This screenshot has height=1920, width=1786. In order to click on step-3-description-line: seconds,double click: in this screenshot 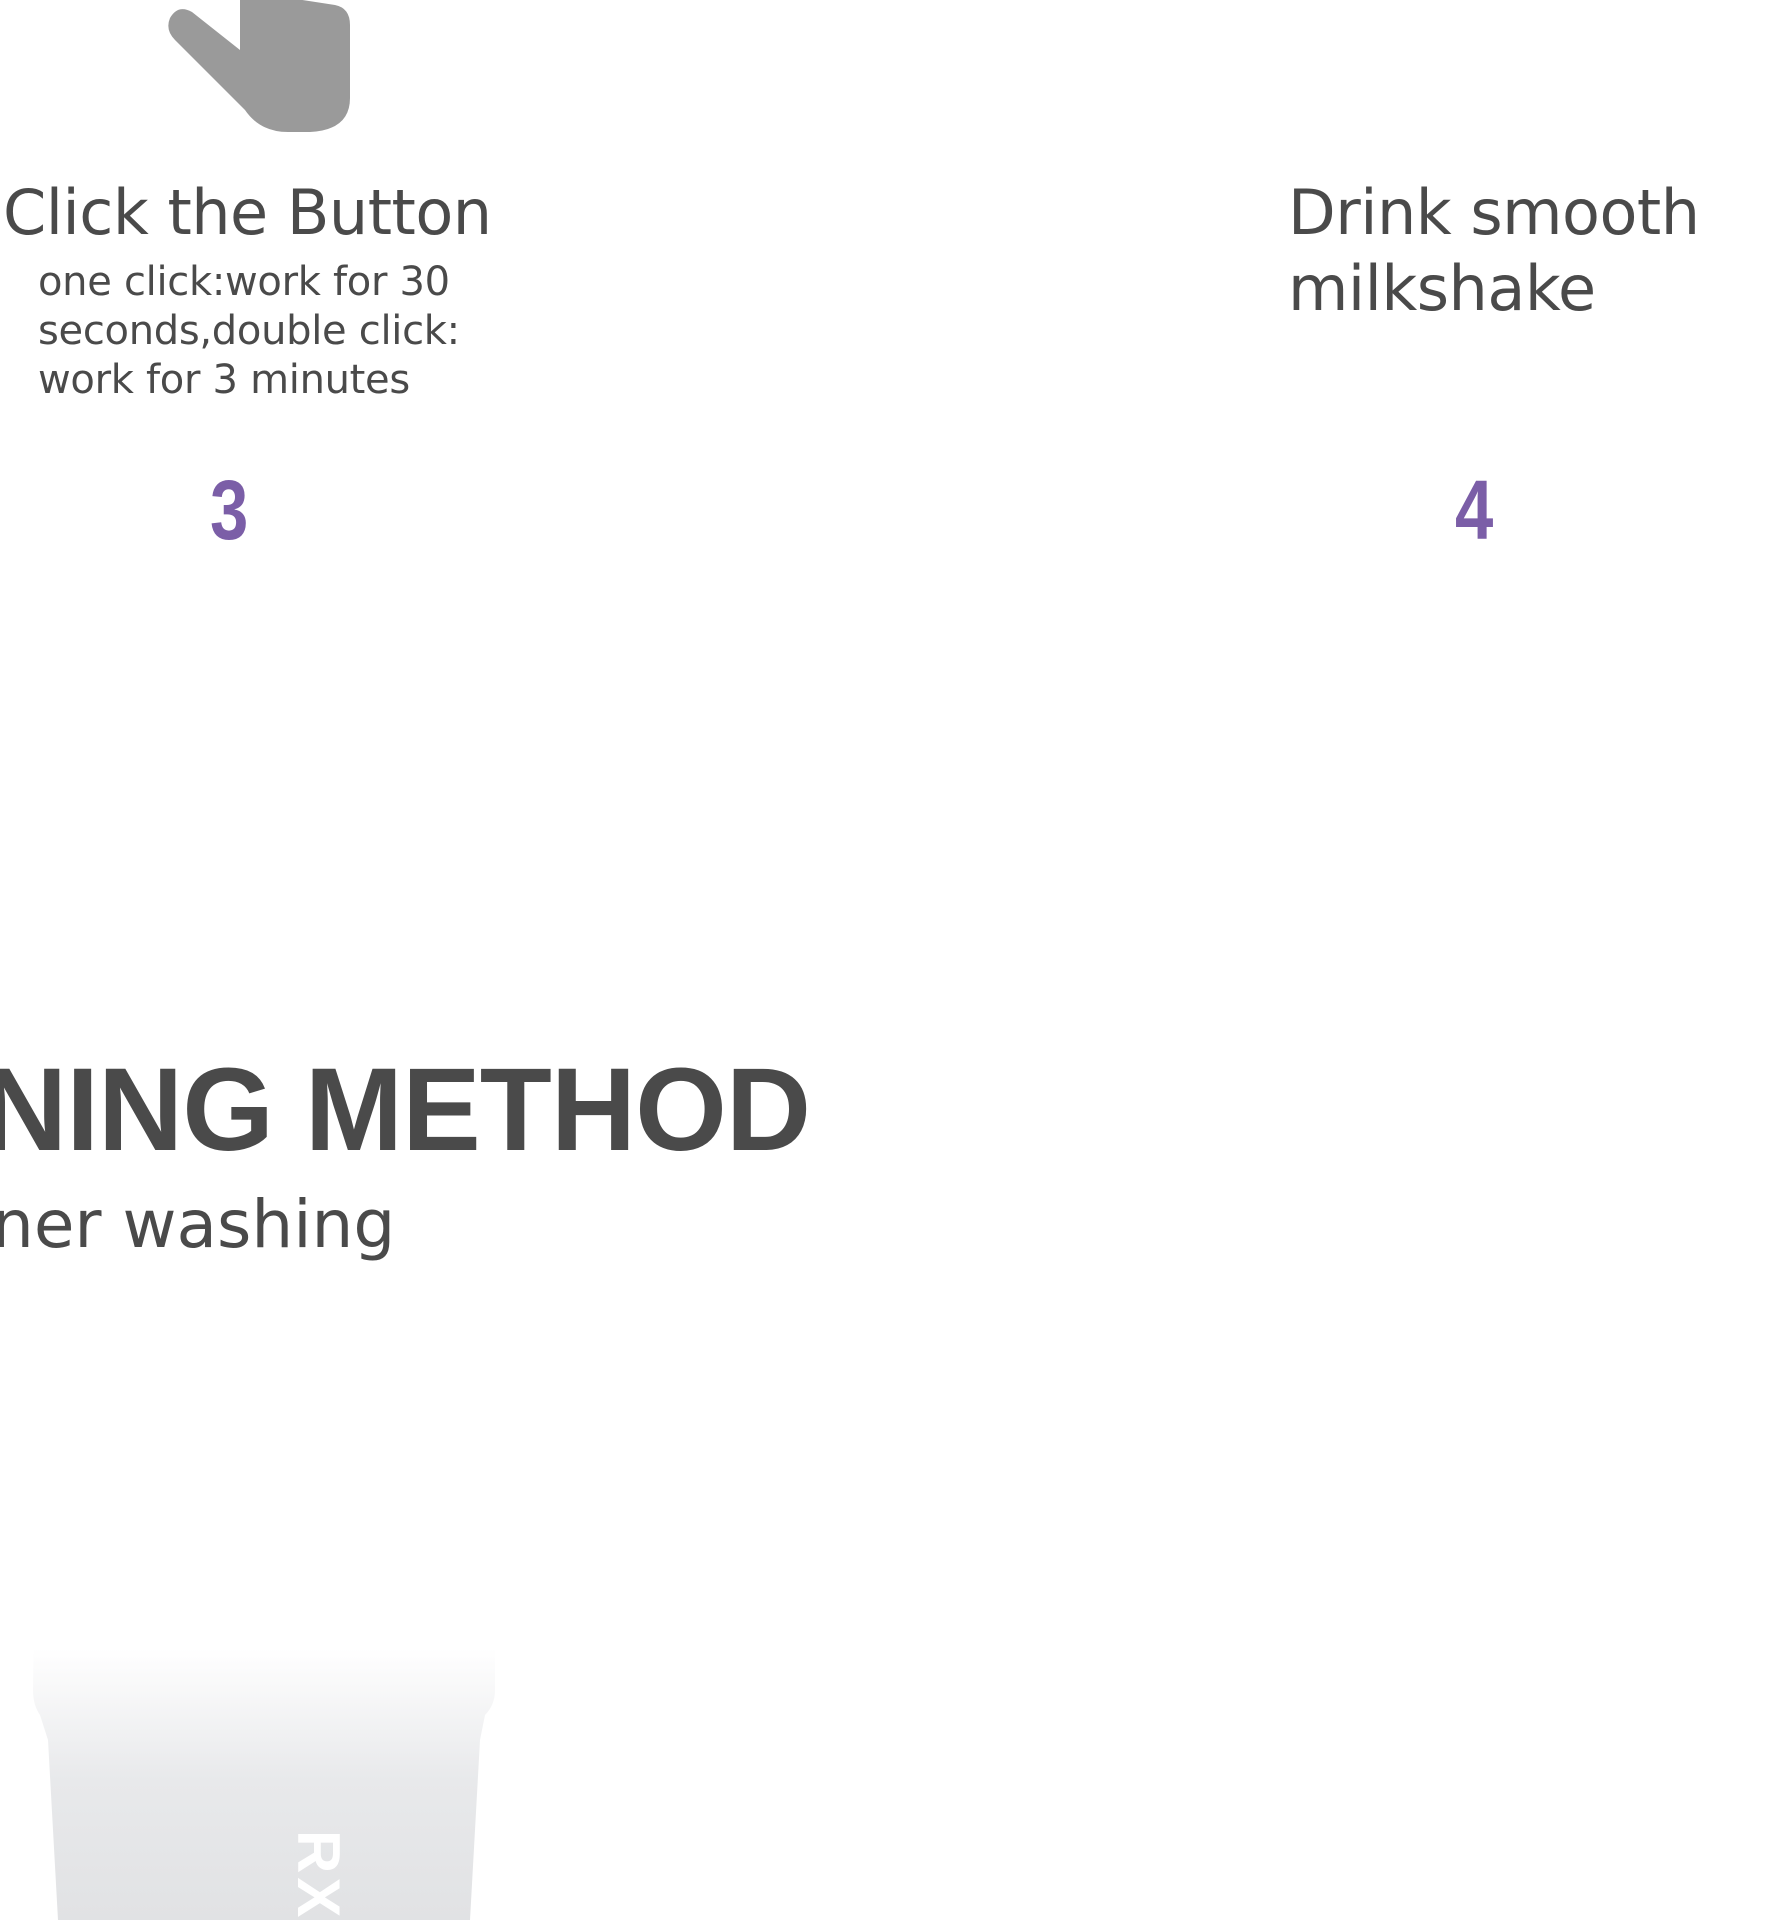, I will do `click(249, 331)`.